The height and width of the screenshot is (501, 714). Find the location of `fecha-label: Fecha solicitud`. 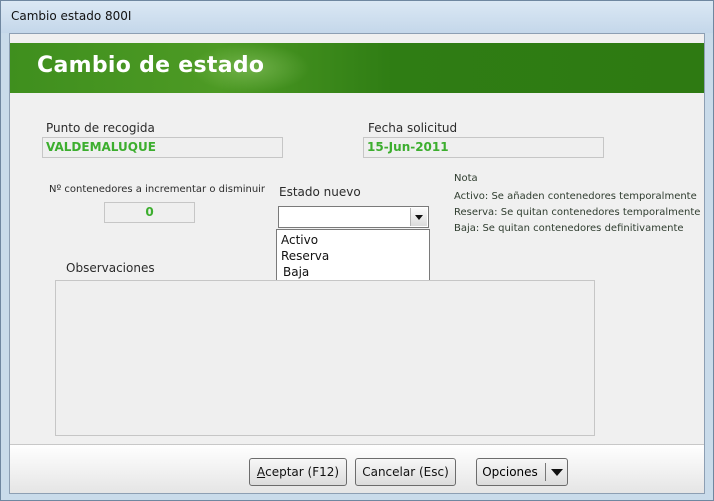

fecha-label: Fecha solicitud is located at coordinates (413, 128).